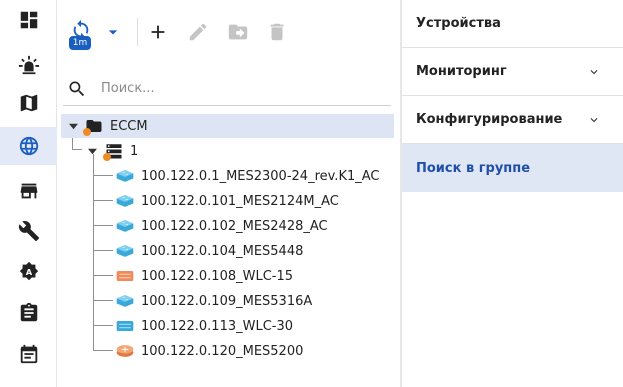 Image resolution: width=623 pixels, height=387 pixels. I want to click on move-button, so click(238, 32).